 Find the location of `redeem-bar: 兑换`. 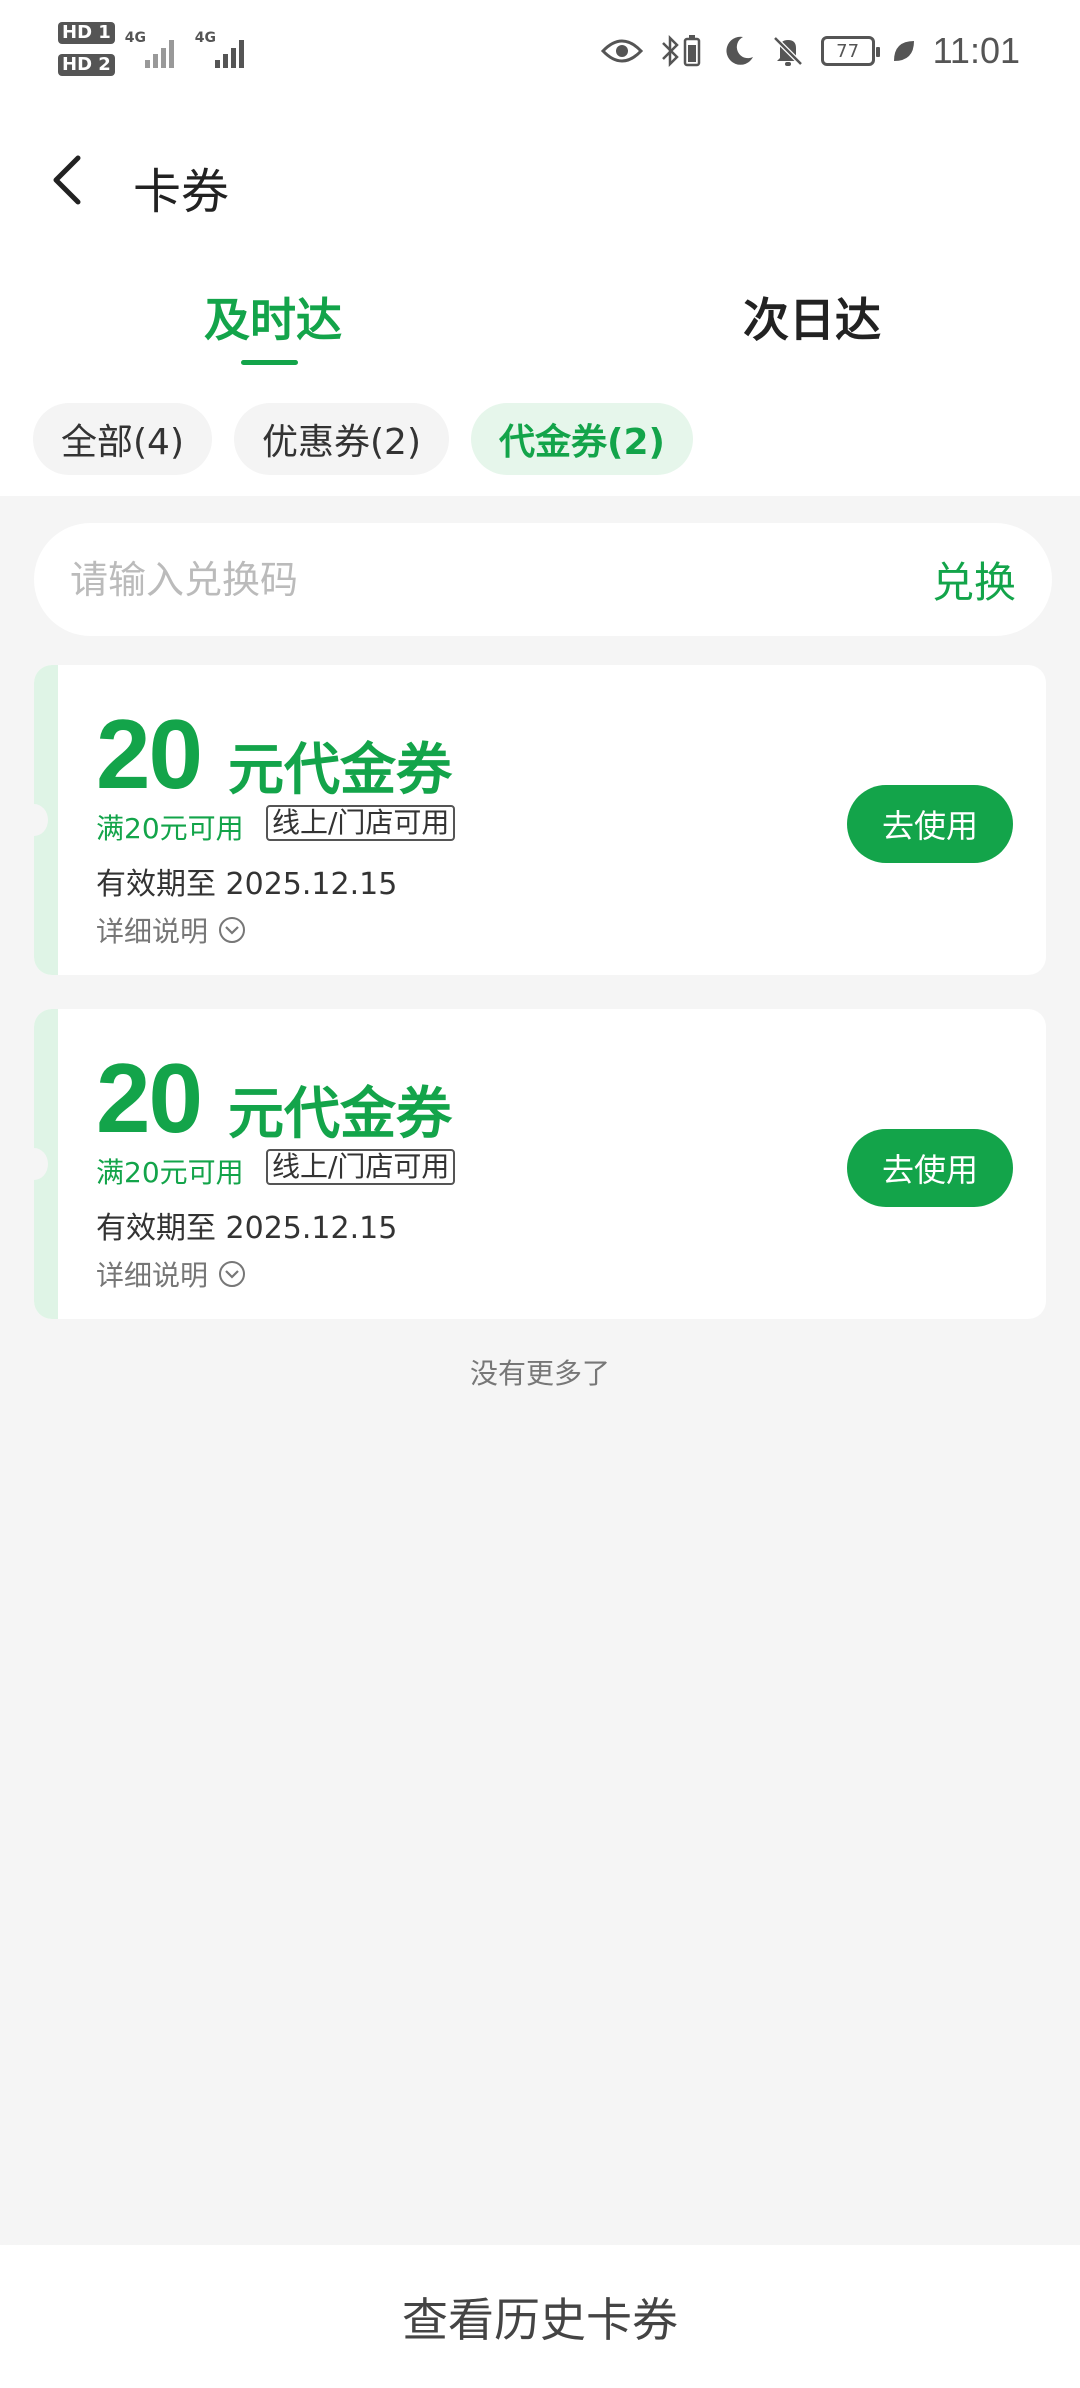

redeem-bar: 兑换 is located at coordinates (543, 579).